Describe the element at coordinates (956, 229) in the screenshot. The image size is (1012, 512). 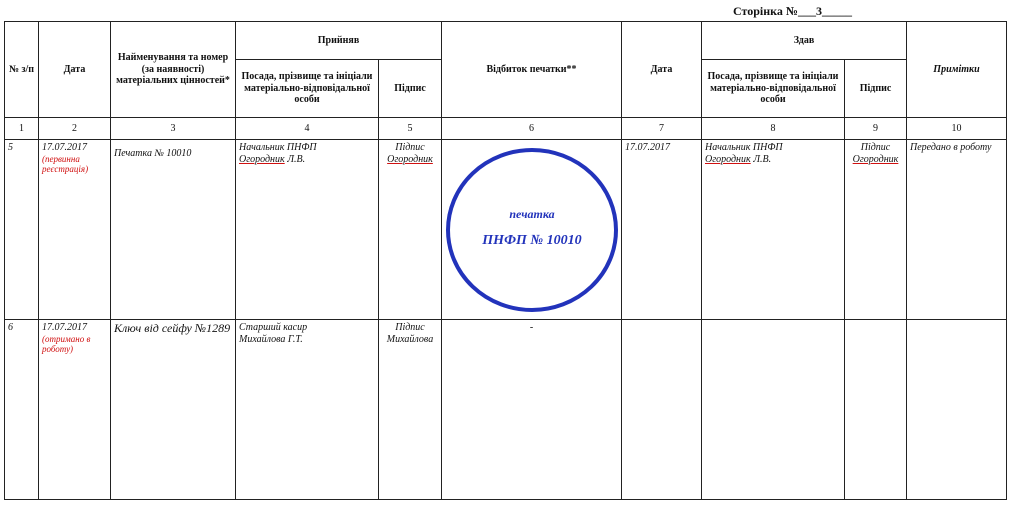
I see `row-notes: Передано в роботу` at that location.